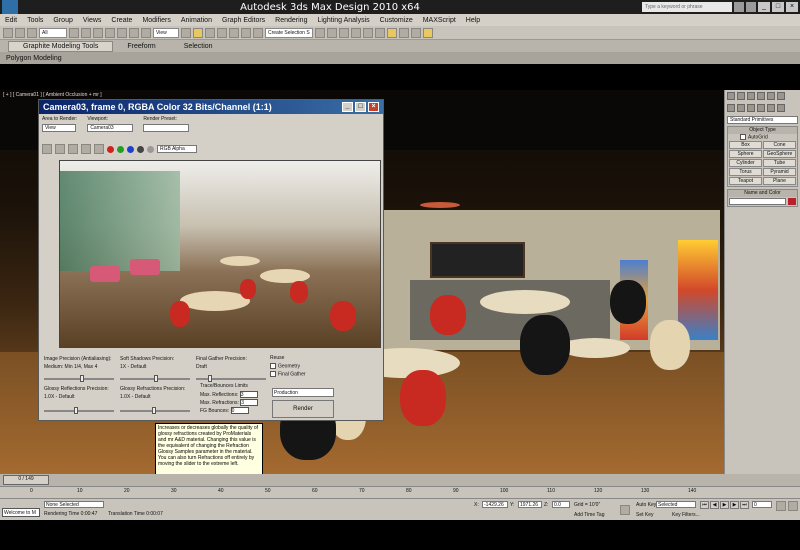 The image size is (800, 550). I want to click on render-production-icon, so click(428, 32).